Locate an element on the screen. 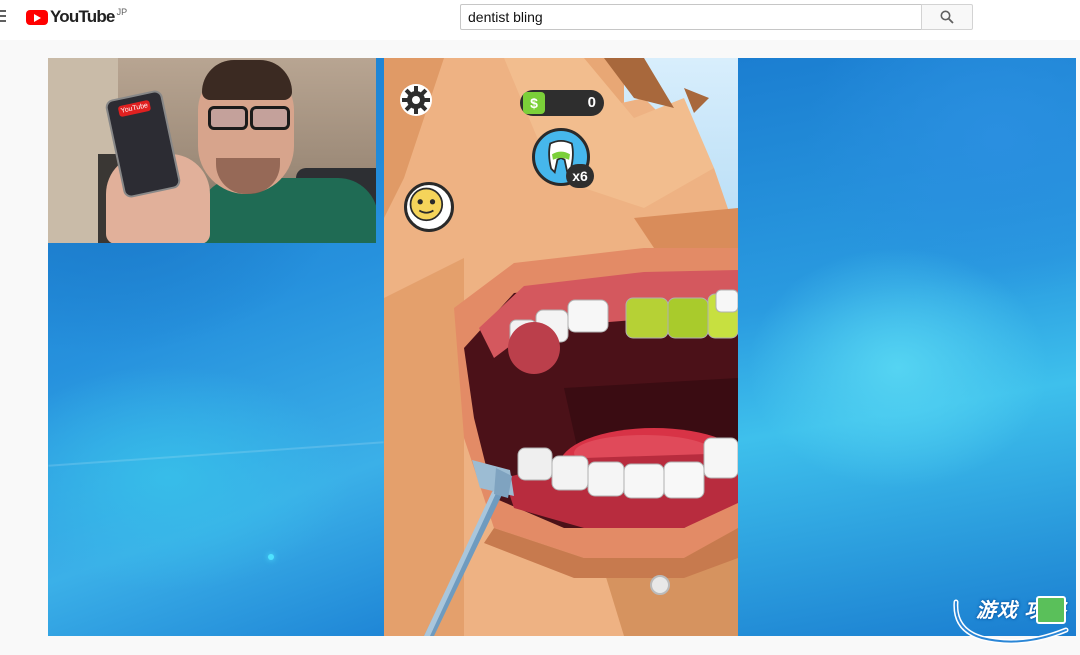 The height and width of the screenshot is (655, 1080). masthead: YouTube JP is located at coordinates (540, 20).